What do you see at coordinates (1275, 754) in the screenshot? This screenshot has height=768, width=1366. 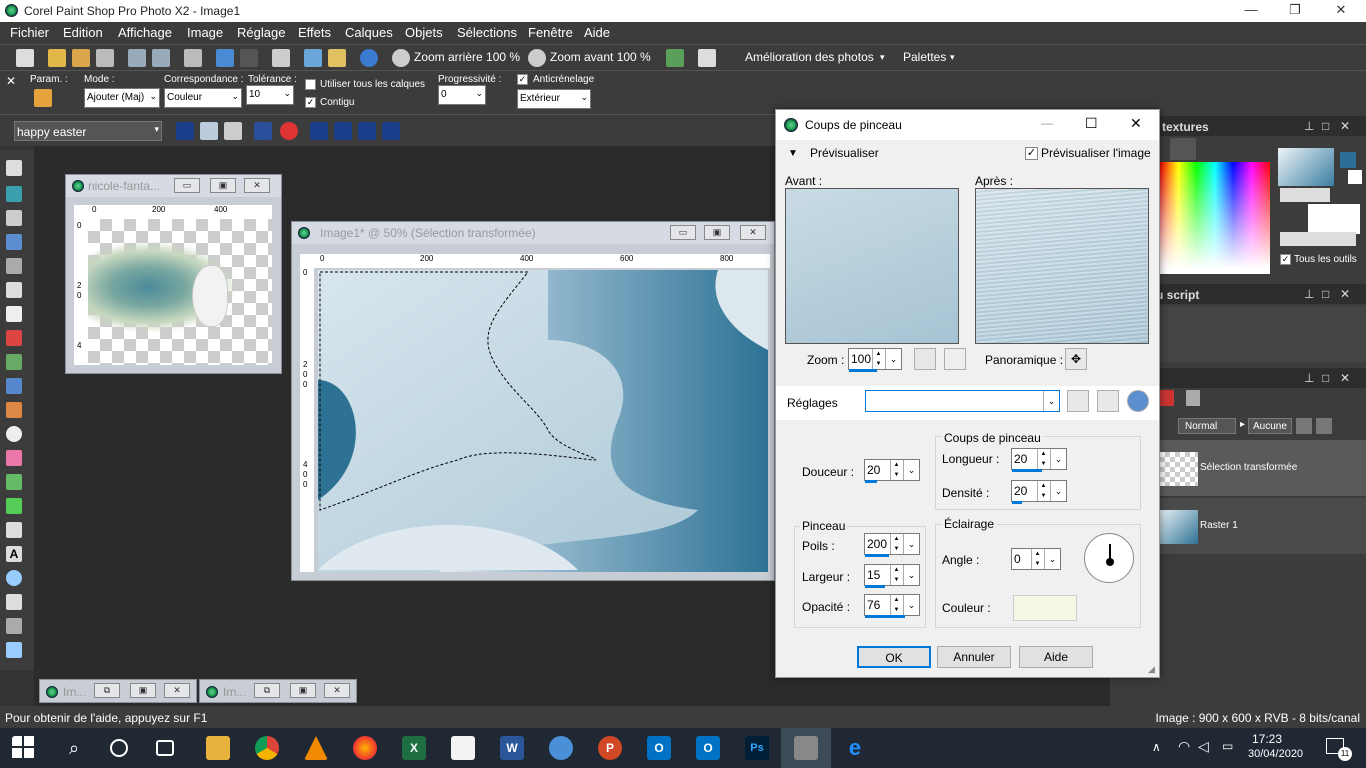 I see `clock-date: 30/04/2020` at bounding box center [1275, 754].